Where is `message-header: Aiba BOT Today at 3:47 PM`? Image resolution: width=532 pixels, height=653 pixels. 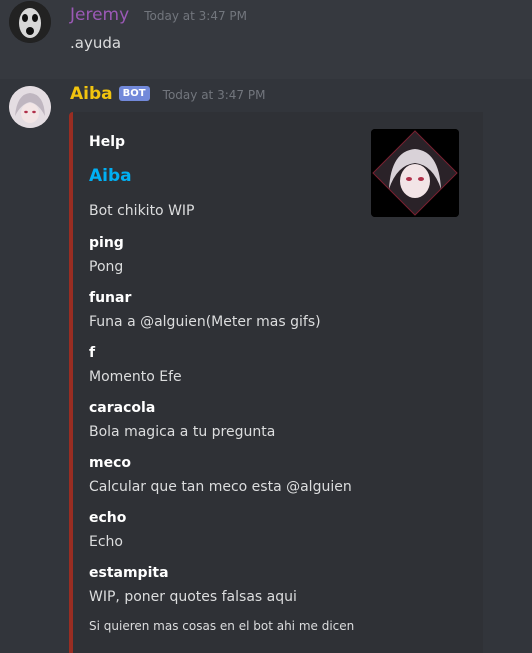
message-header: Aiba BOT Today at 3:47 PM is located at coordinates (167, 94).